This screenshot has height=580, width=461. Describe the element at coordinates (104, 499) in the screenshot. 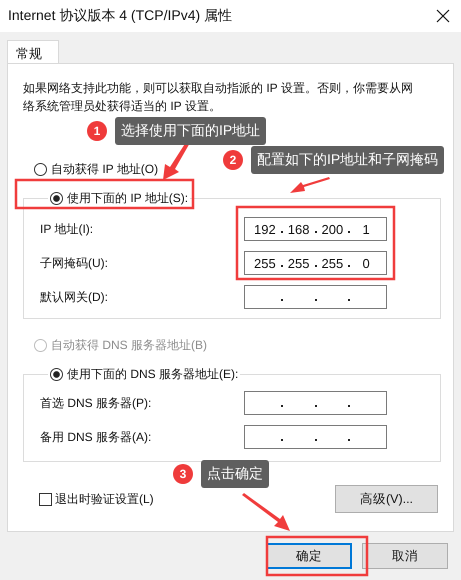

I see `checkbox-label: 退出时验证设置(L)` at that location.